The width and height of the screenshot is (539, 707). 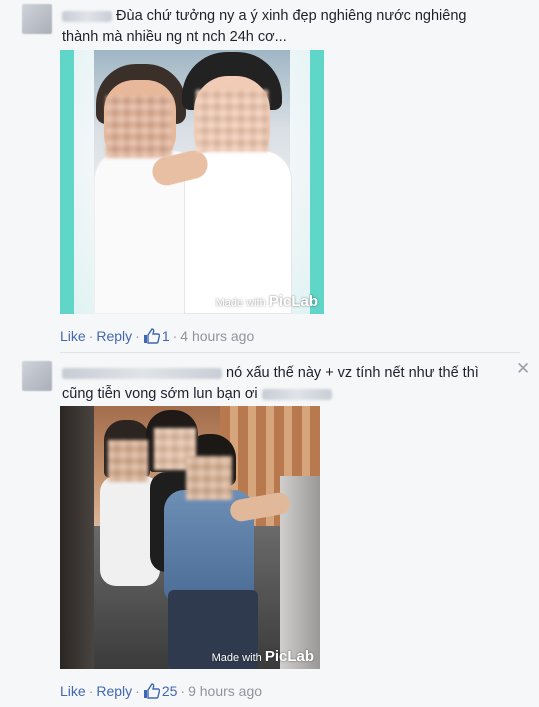 I want to click on close-icon: ✕, so click(x=523, y=369).